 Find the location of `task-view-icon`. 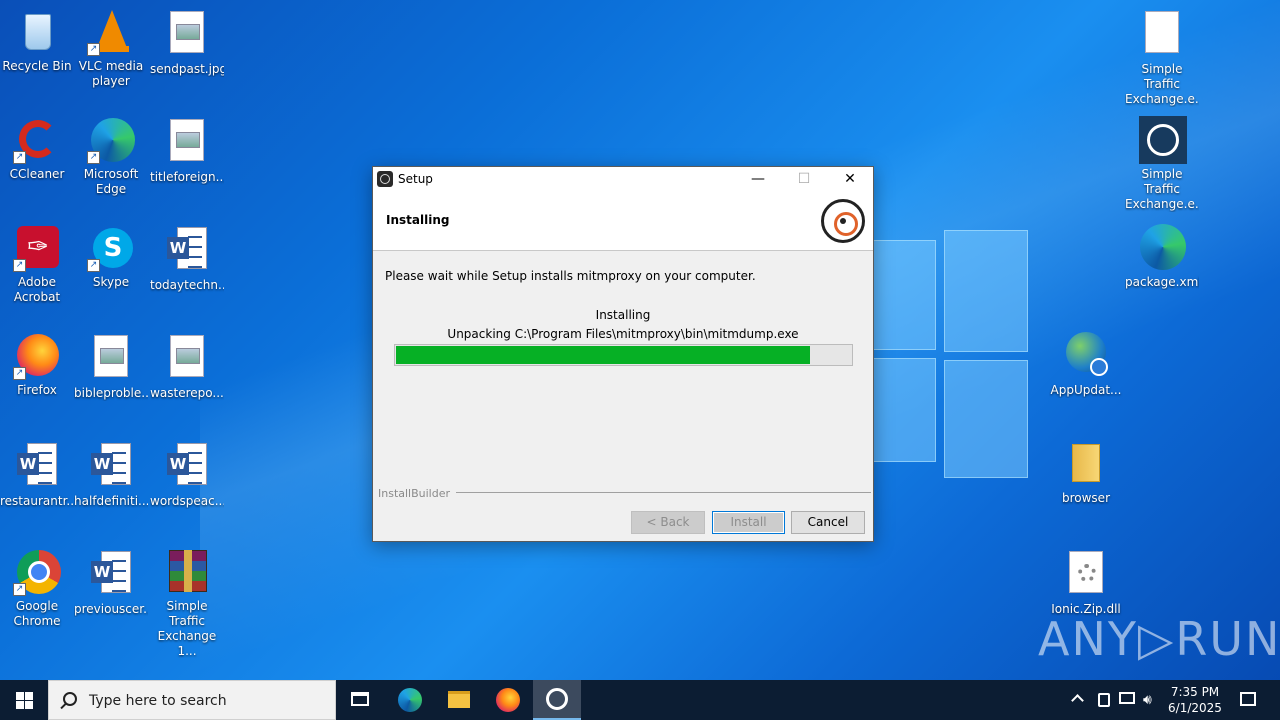

task-view-icon is located at coordinates (360, 699).